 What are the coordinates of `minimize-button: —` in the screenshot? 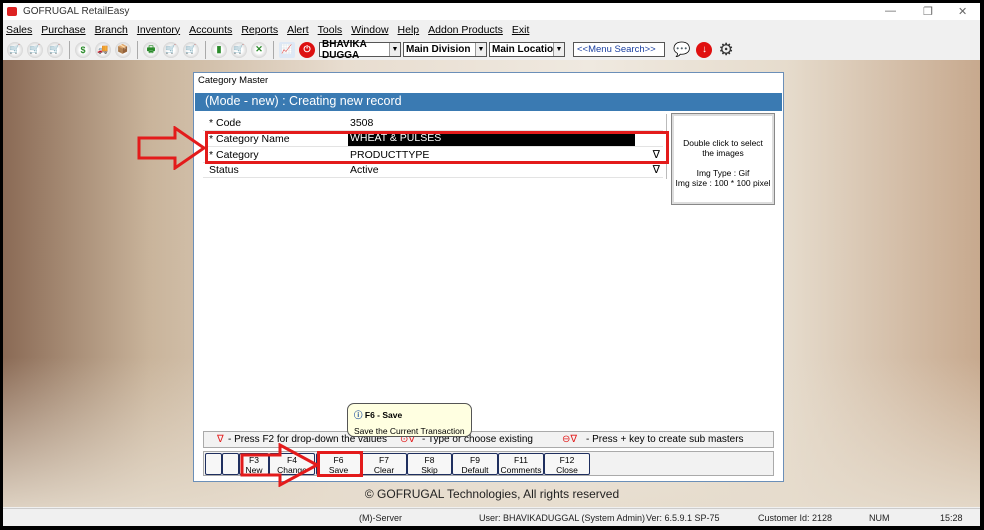 It's located at (890, 11).